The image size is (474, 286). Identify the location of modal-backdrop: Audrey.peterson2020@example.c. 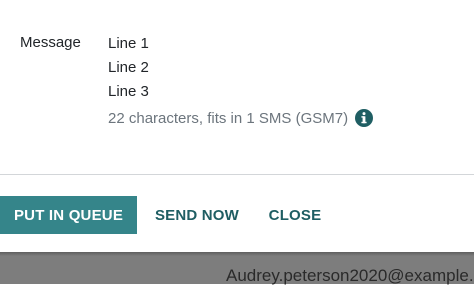
(237, 268).